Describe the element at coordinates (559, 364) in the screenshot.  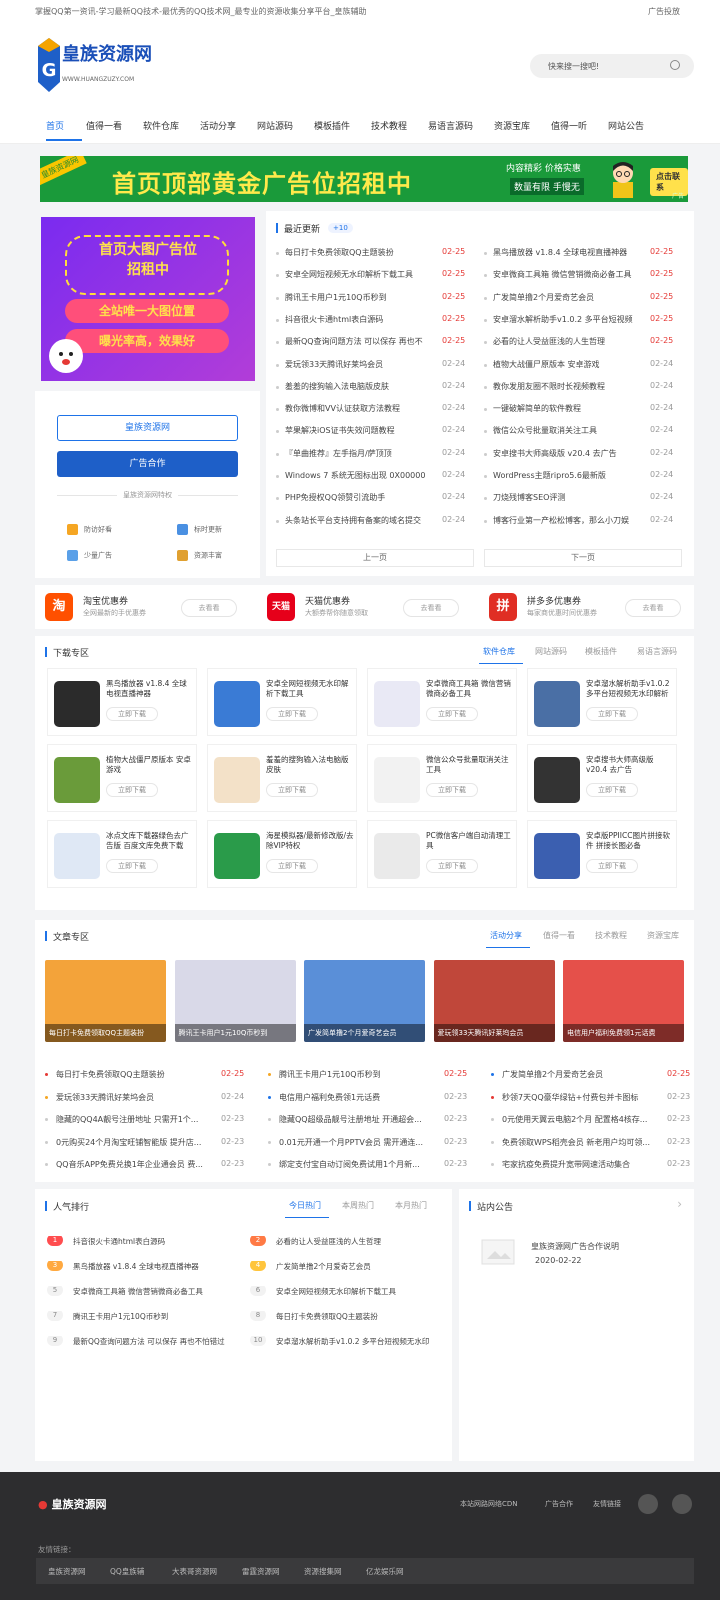
I see `latest-item: 植物大战僵尸原版本 安卓游戏` at that location.